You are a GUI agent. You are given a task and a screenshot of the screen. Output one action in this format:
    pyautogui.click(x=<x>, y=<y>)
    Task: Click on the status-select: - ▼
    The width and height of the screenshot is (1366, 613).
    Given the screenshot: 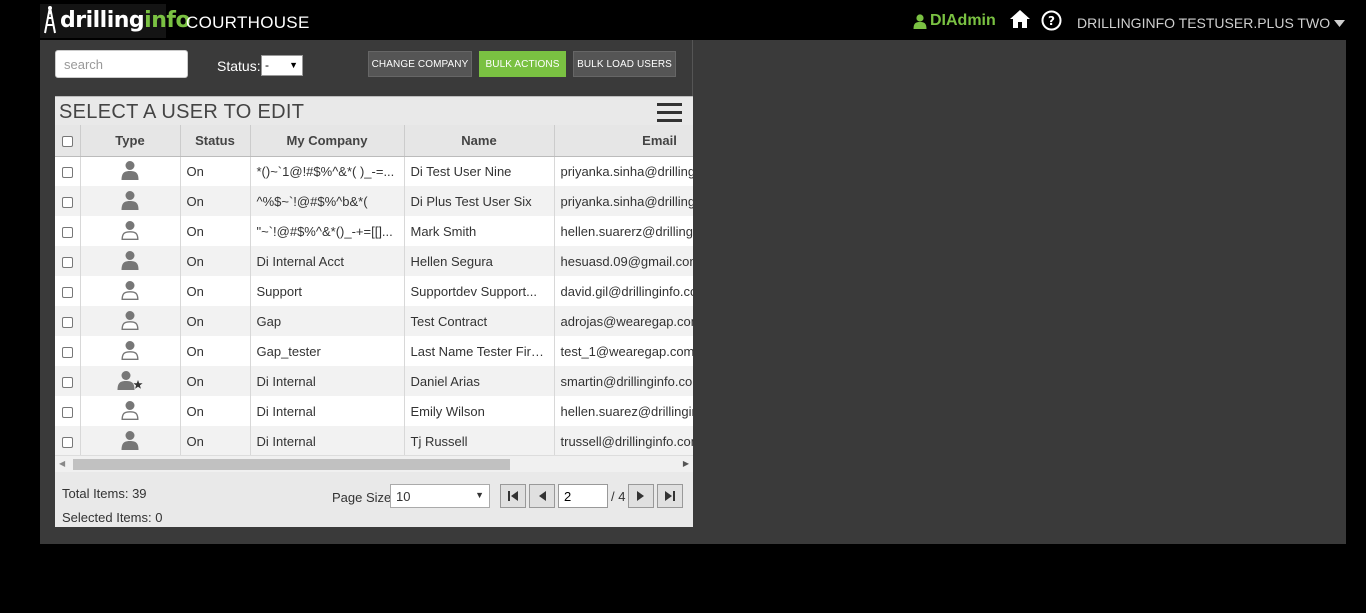 What is the action you would take?
    pyautogui.click(x=282, y=65)
    